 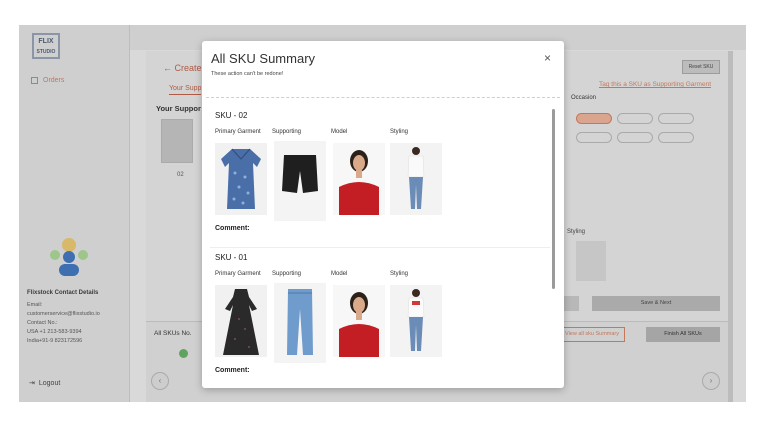 I want to click on finish-all-skus-button: Finish All SKUs, so click(x=683, y=334).